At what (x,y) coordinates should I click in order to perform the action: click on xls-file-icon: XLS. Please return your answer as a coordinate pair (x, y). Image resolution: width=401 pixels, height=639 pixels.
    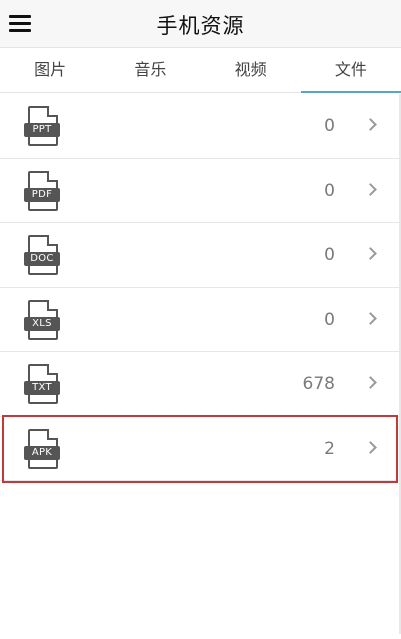
    Looking at the image, I should click on (42, 320).